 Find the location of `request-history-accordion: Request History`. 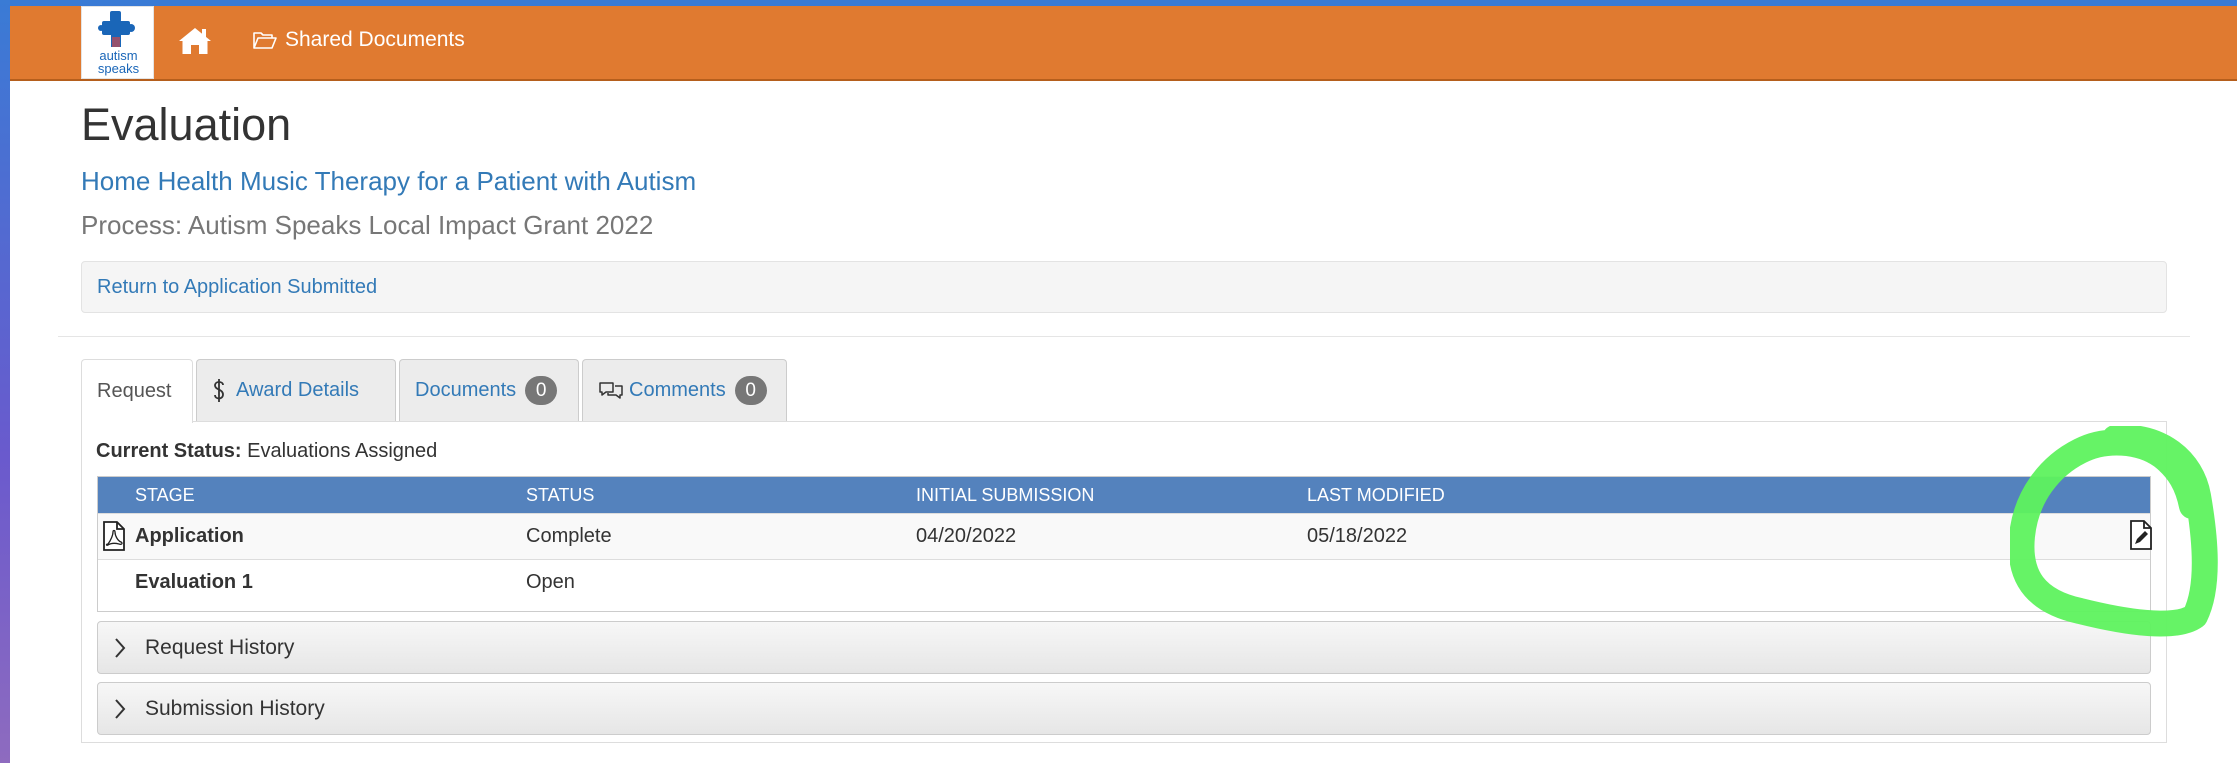

request-history-accordion: Request History is located at coordinates (1124, 647).